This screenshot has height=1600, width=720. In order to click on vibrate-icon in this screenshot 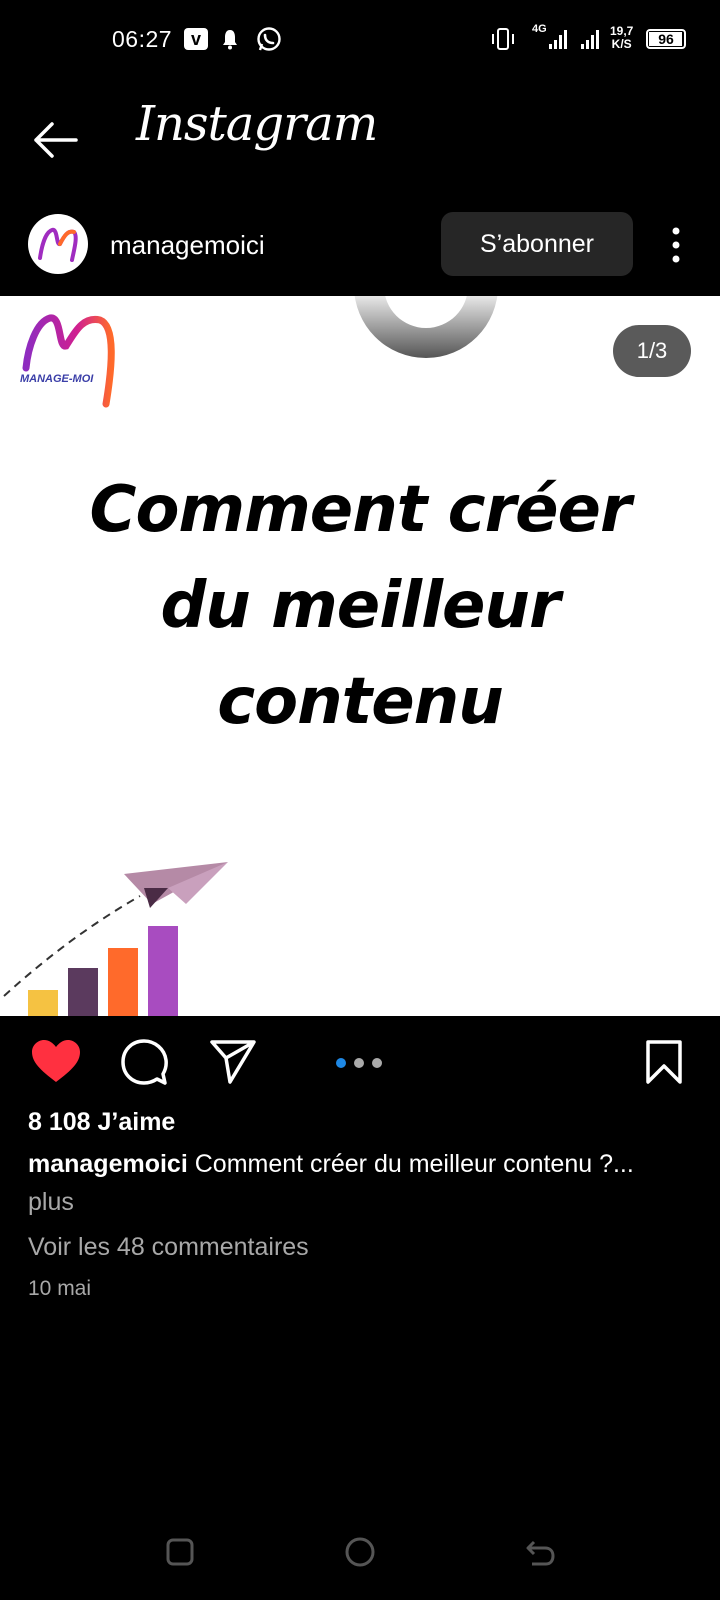, I will do `click(503, 39)`.